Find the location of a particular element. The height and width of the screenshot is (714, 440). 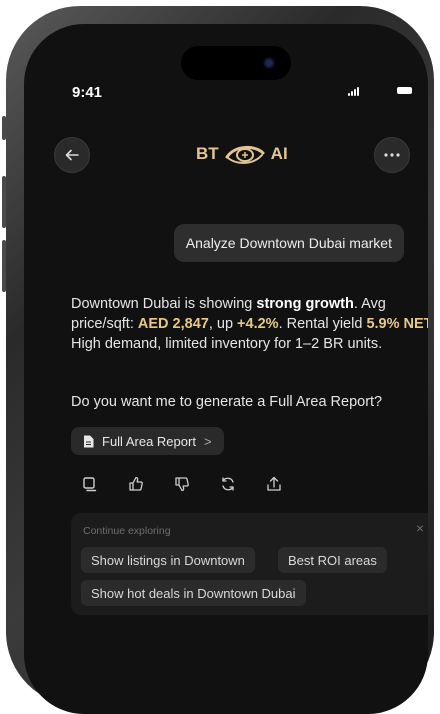

copy-icon is located at coordinates (90, 484).